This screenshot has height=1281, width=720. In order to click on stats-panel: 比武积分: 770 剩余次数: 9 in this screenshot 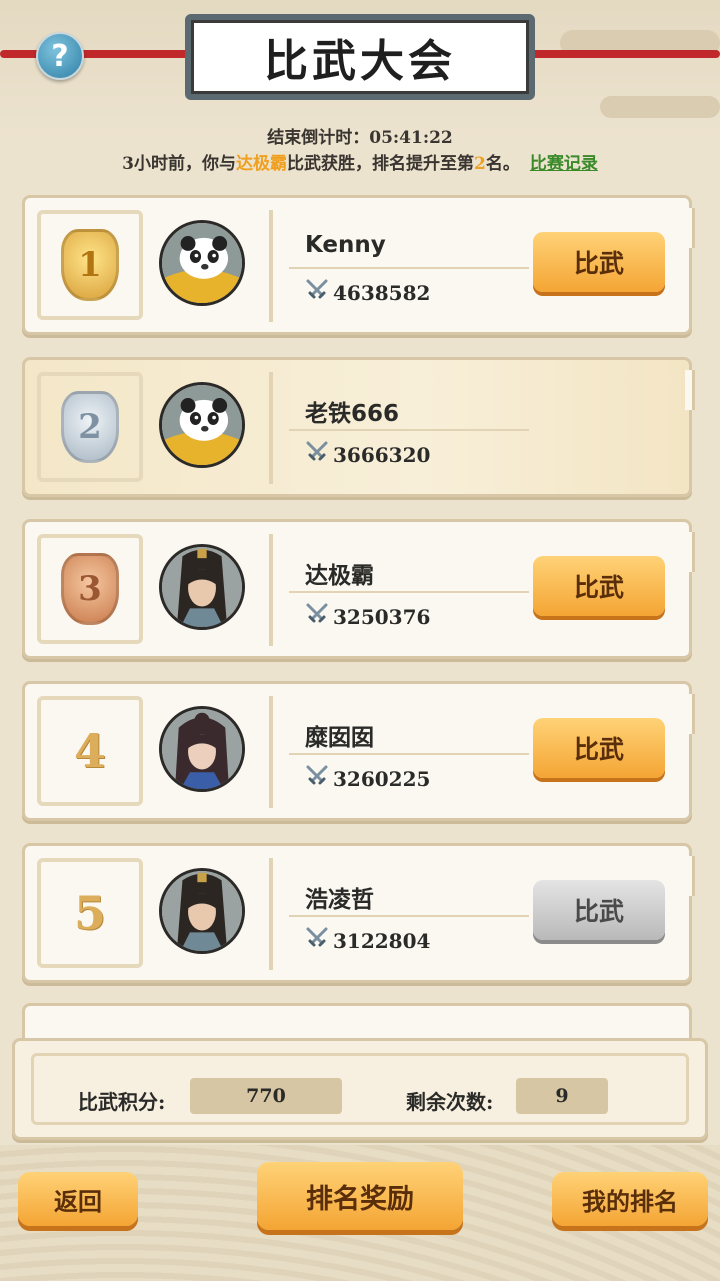, I will do `click(360, 1089)`.